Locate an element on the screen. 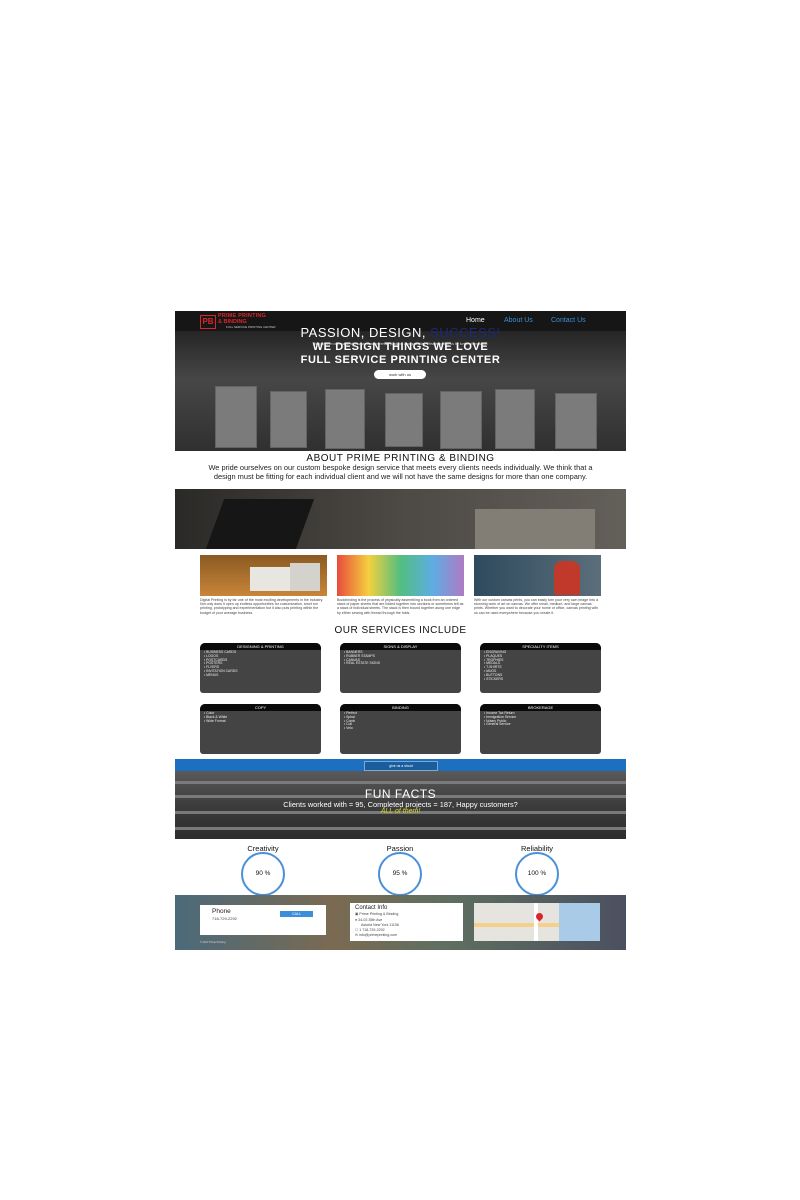 This screenshot has height=1200, width=800. contact-line: ☐ 1 718-729-2292 is located at coordinates (370, 930).